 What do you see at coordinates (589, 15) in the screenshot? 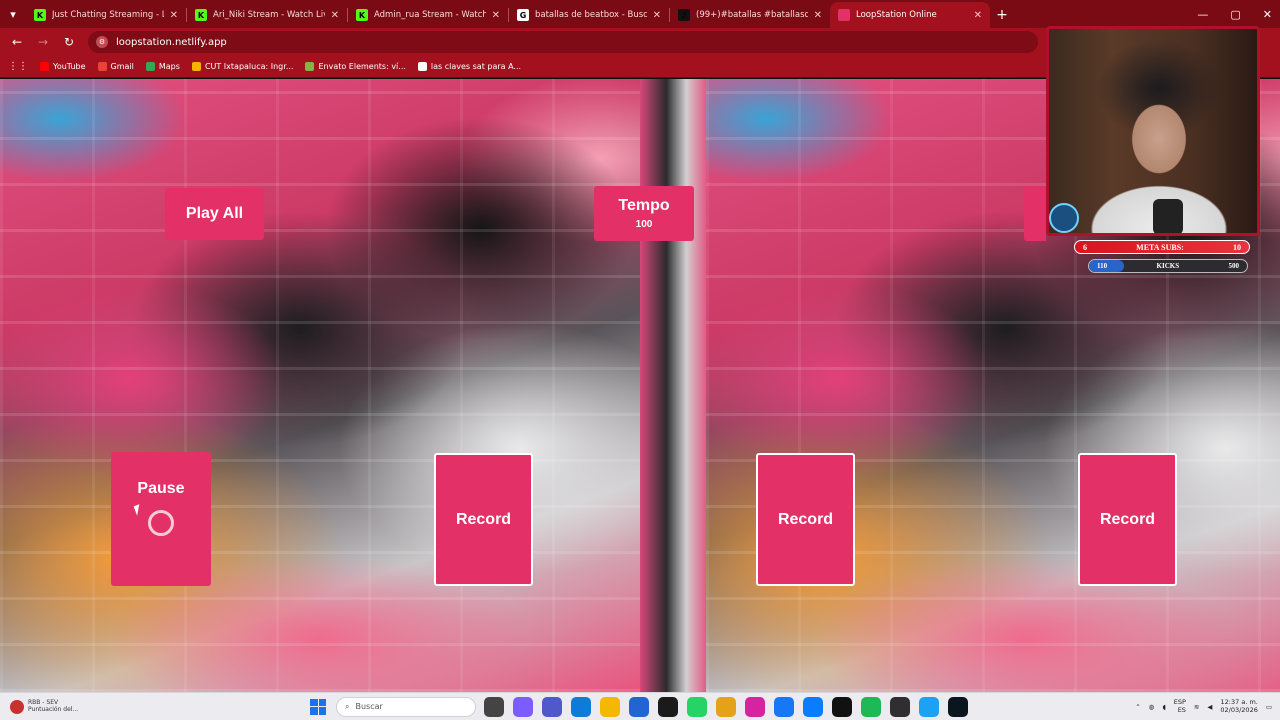
I see `browser-tab: Gbatallas de beatbox - Buscar co ✕` at bounding box center [589, 15].